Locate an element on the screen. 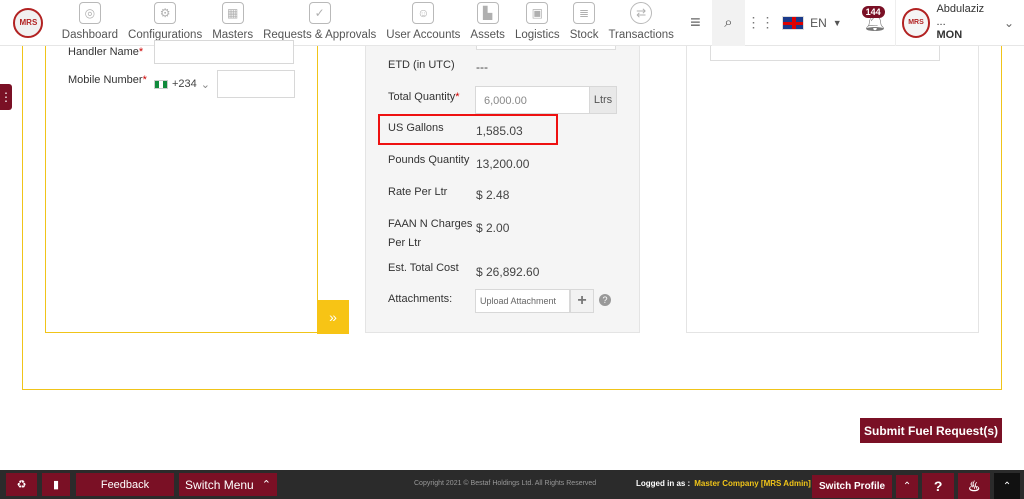  bookmark-icon: ▮ is located at coordinates (56, 485).